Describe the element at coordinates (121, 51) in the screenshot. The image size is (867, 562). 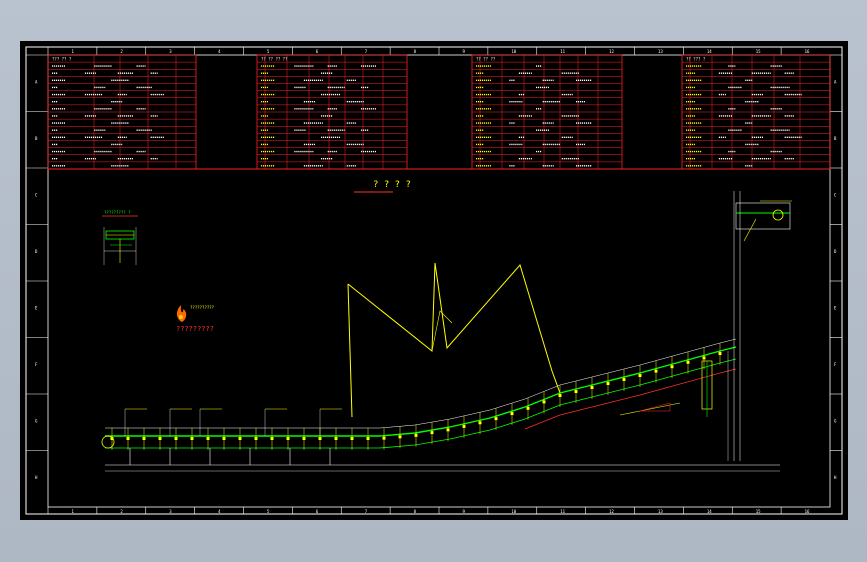
I see `top-tick-label: 2` at that location.